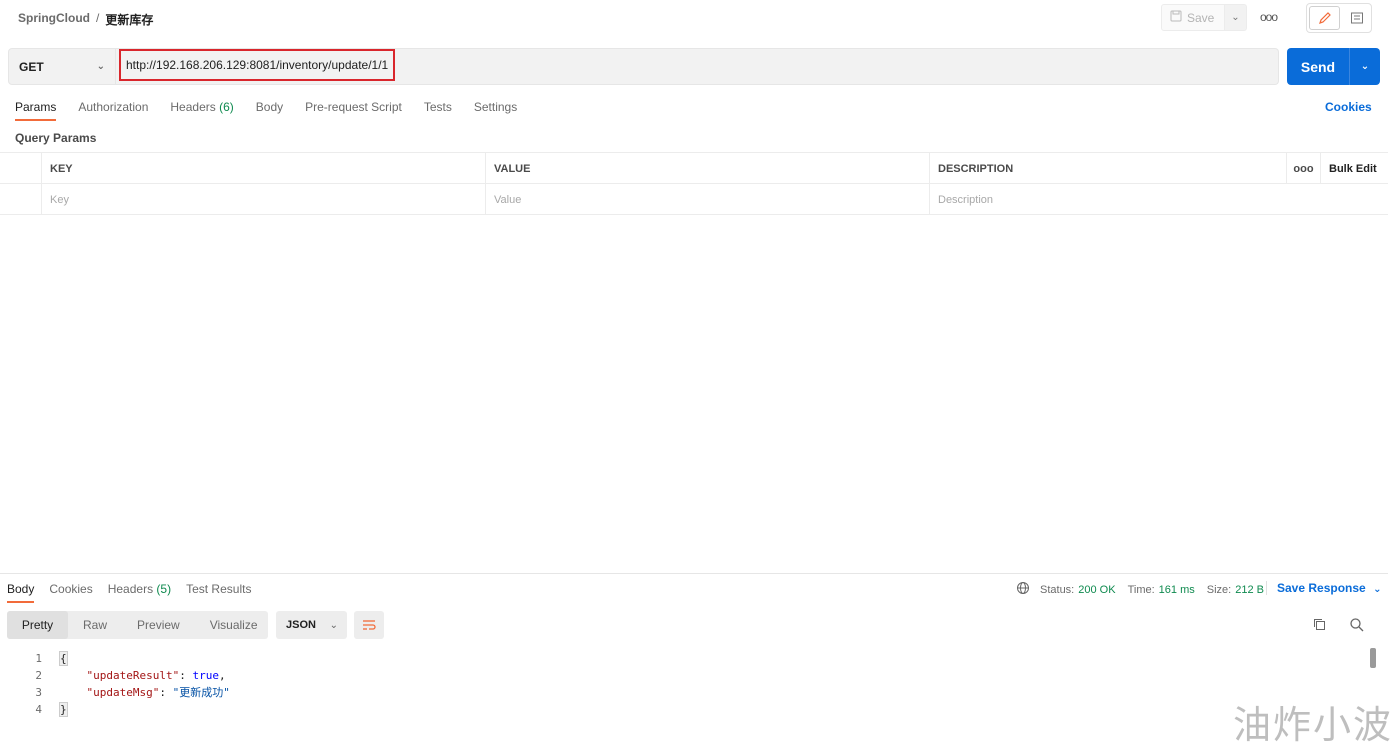 Image resolution: width=1400 pixels, height=745 pixels. Describe the element at coordinates (234, 625) in the screenshot. I see `view-mode-visualize: Visualize` at that location.